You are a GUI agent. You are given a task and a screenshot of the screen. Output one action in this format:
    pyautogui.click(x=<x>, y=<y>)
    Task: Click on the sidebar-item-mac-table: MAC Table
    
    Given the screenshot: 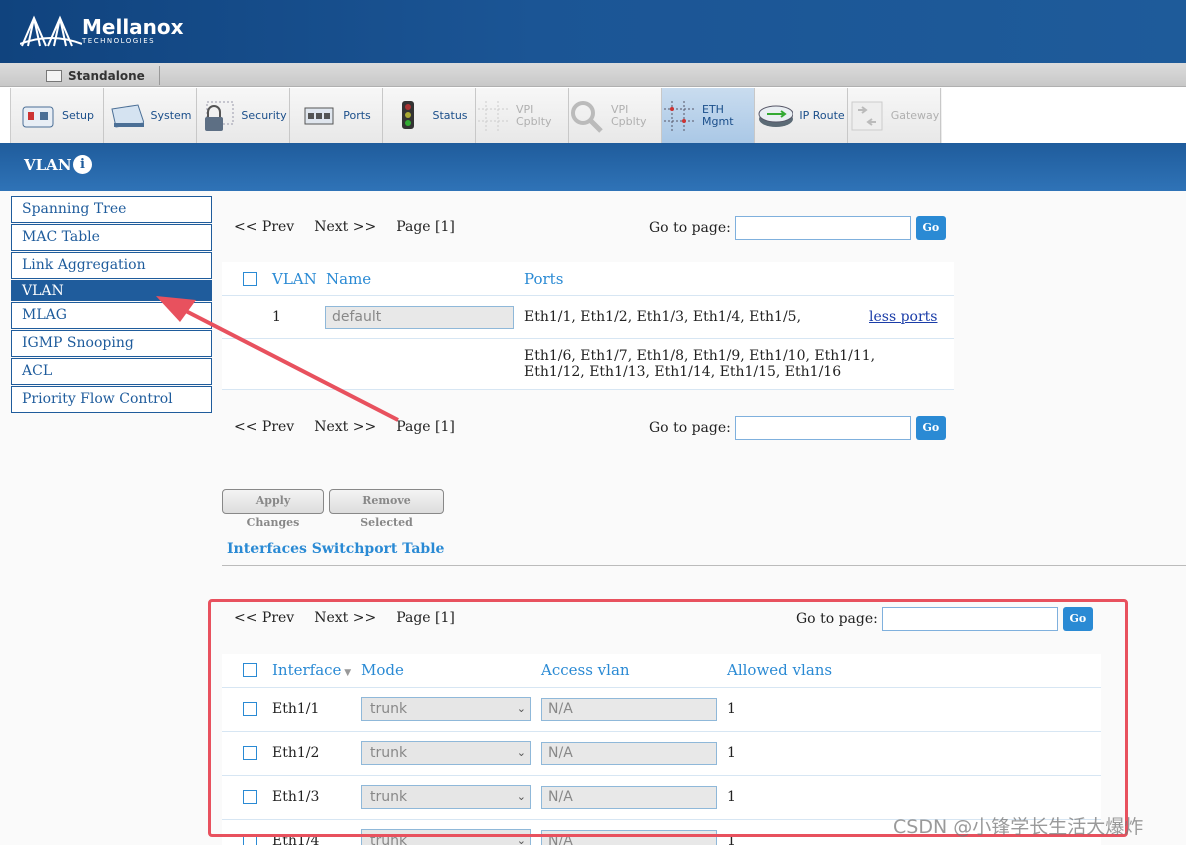 What is the action you would take?
    pyautogui.click(x=111, y=237)
    